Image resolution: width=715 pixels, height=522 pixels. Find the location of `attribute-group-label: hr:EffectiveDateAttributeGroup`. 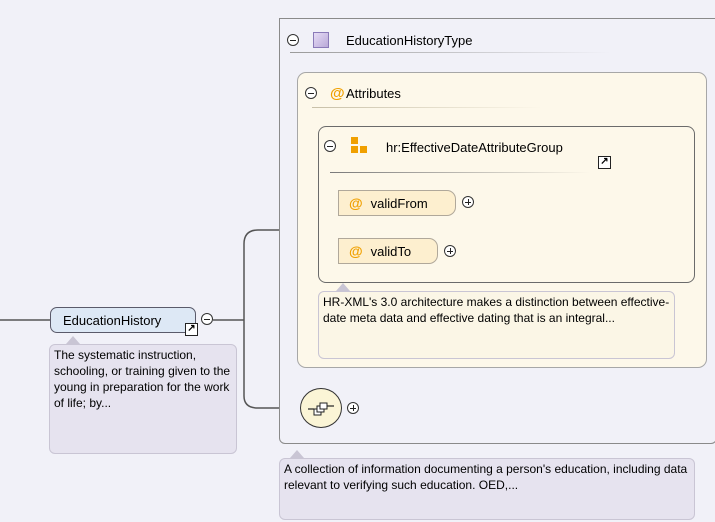

attribute-group-label: hr:EffectiveDateAttributeGroup is located at coordinates (474, 147).